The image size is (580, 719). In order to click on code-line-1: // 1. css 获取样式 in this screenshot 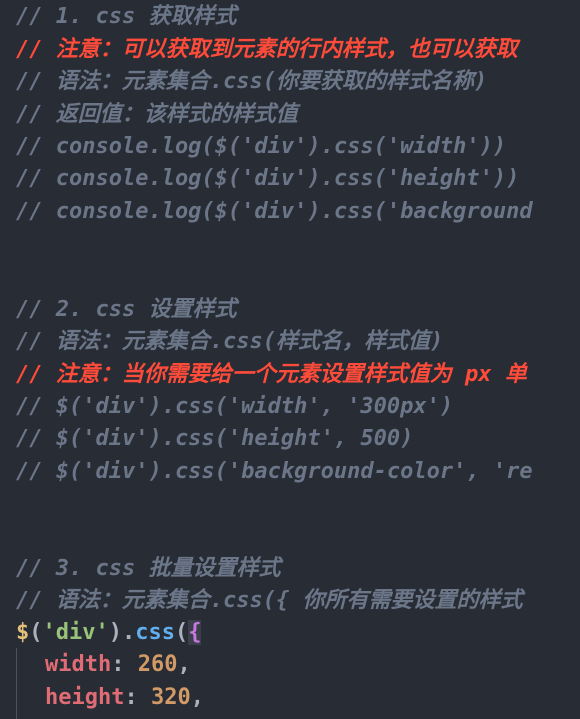, I will do `click(126, 16)`.